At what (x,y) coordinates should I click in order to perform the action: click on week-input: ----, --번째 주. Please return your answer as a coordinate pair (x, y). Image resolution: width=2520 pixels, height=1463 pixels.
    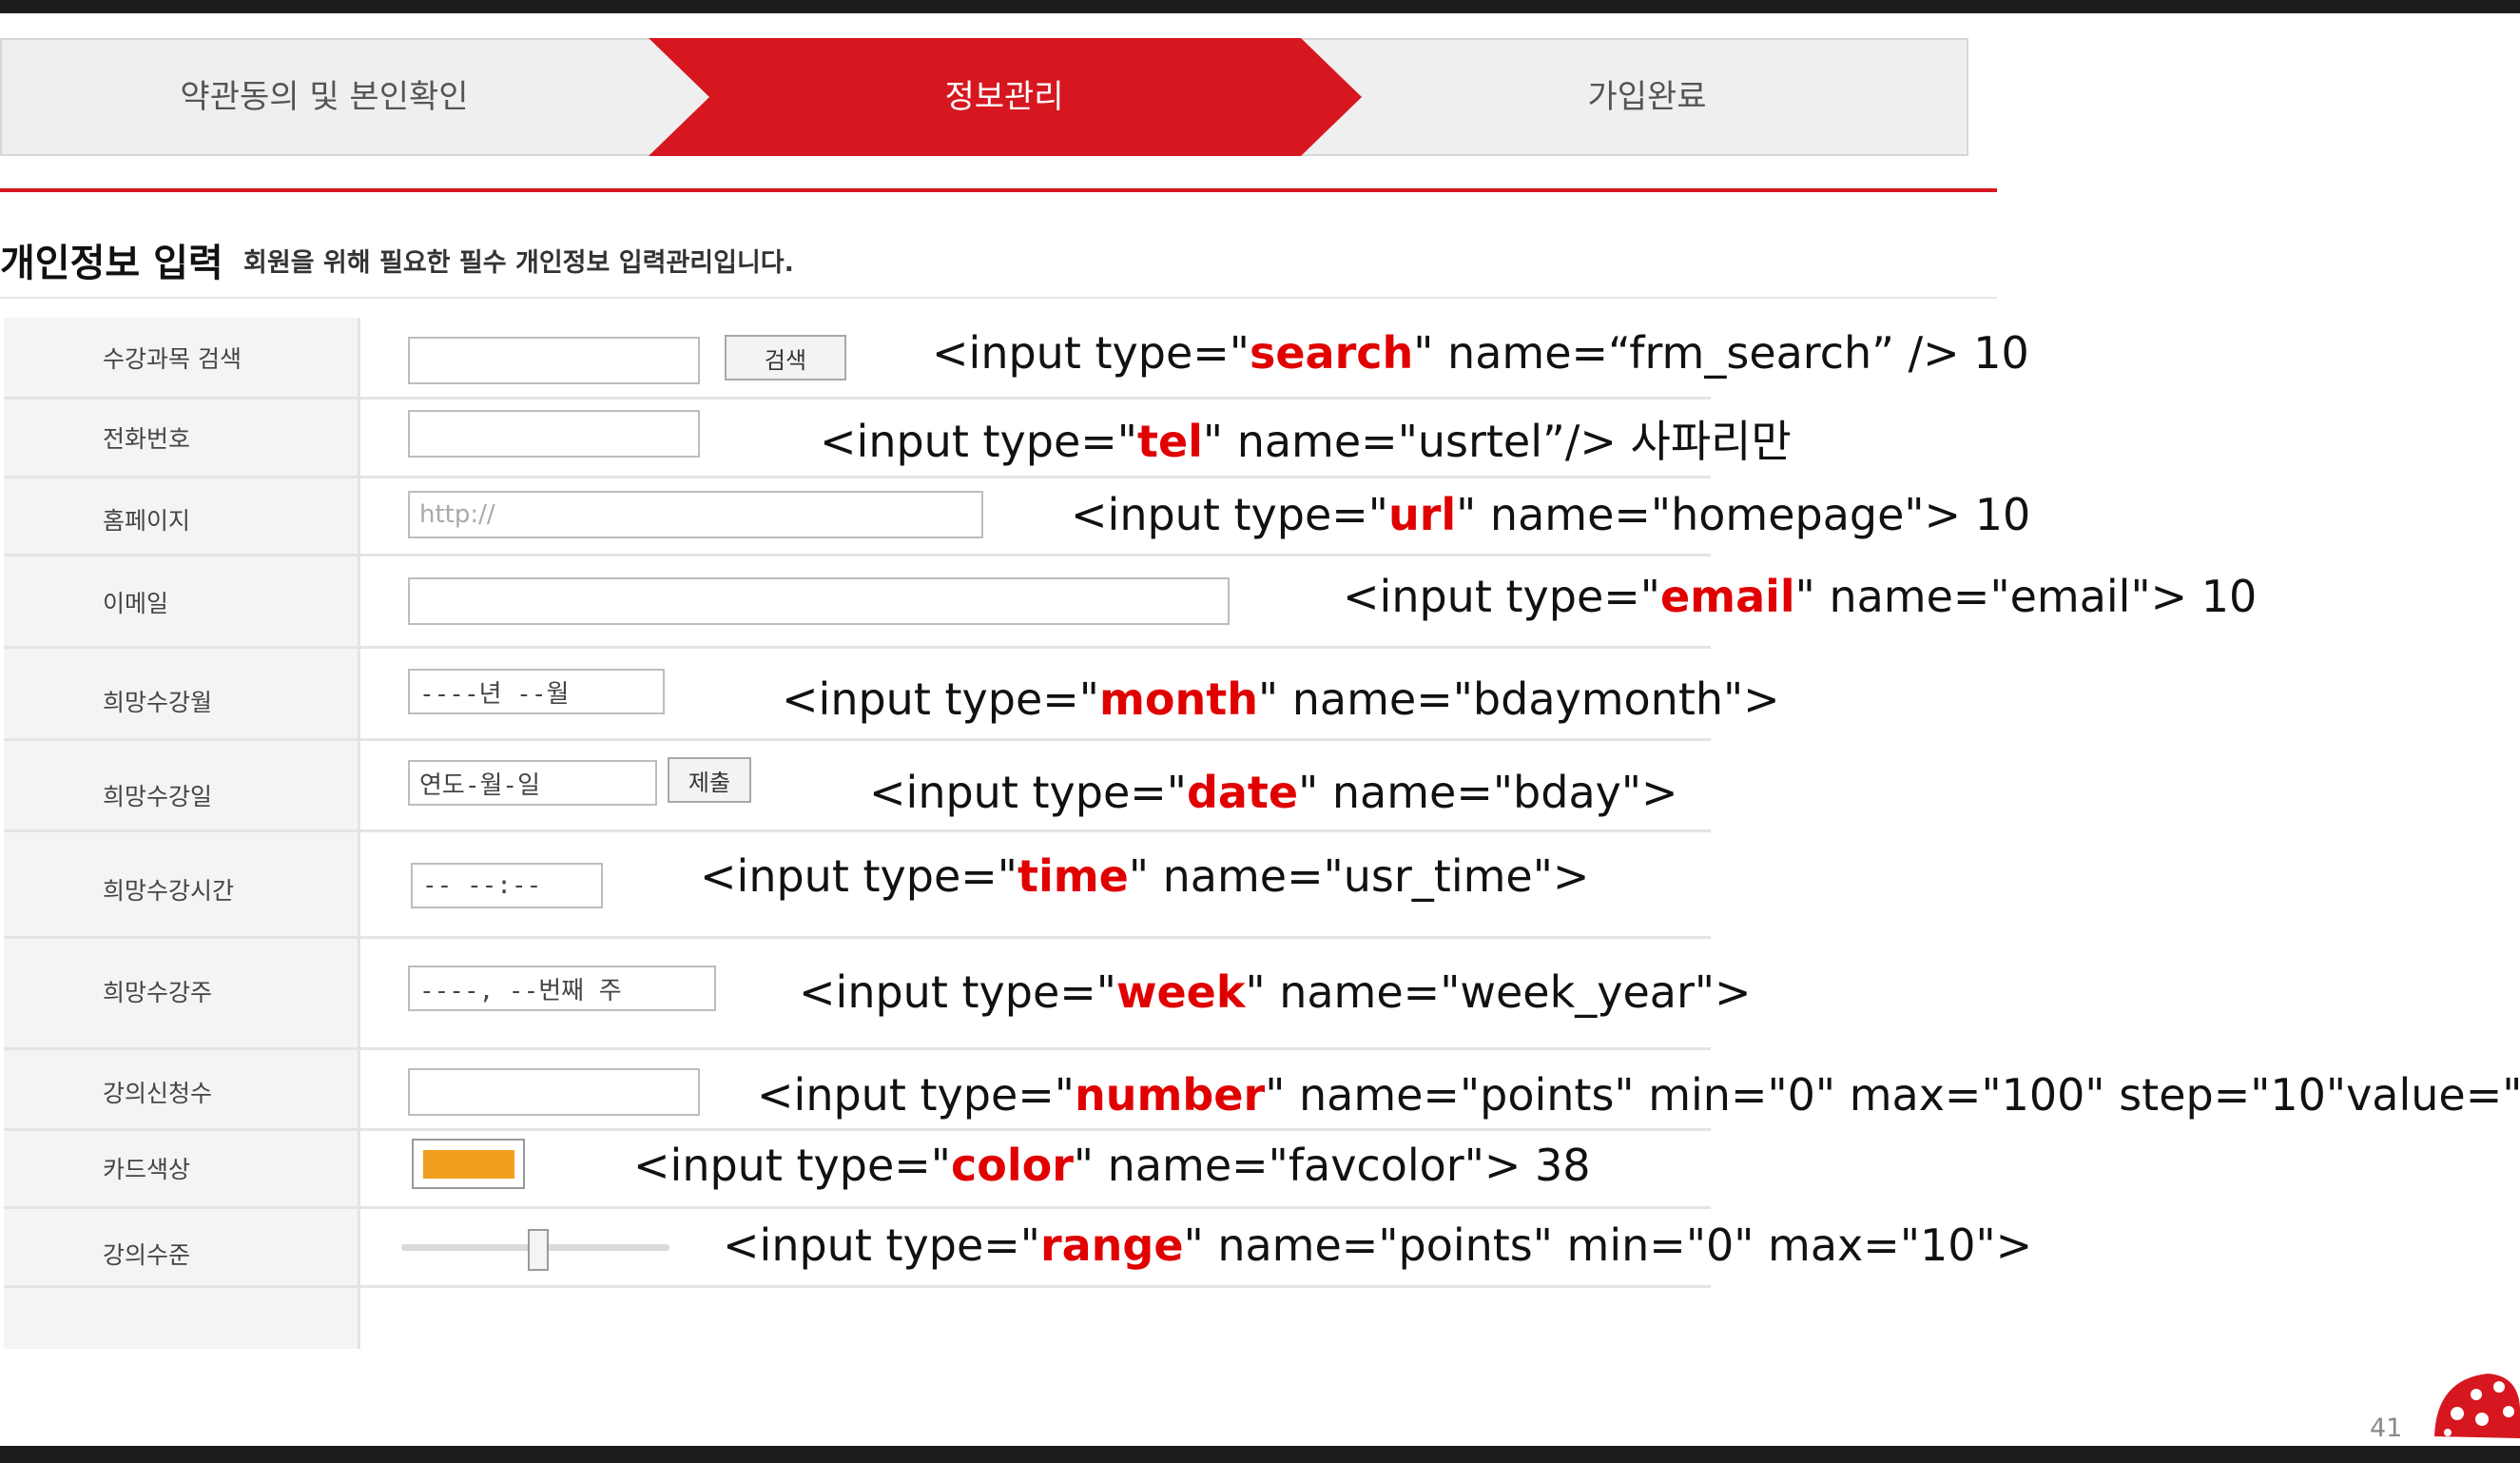
    Looking at the image, I should click on (562, 988).